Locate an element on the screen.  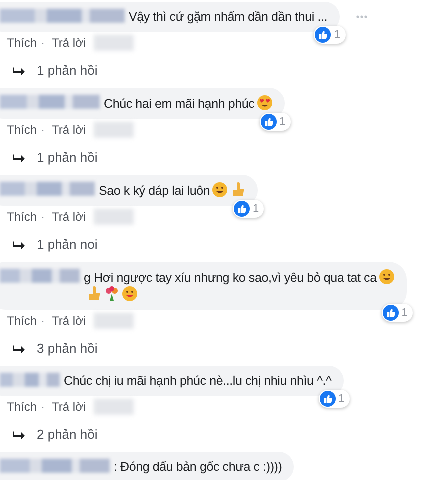
view-replies-link: 3 phản hồi is located at coordinates (67, 349).